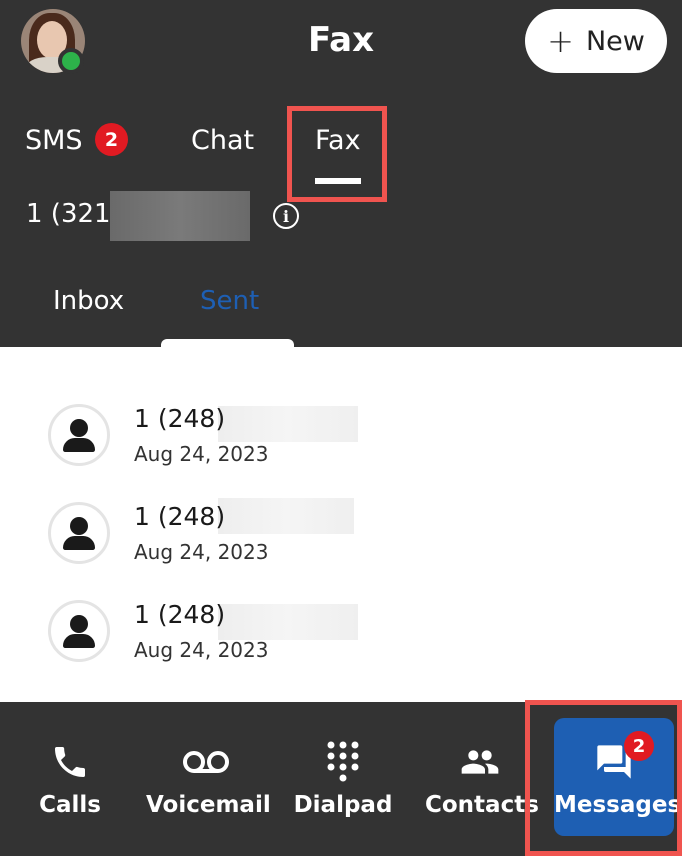 The image size is (682, 856). What do you see at coordinates (343, 805) in the screenshot?
I see `nav-dialpad-label: Dialpad` at bounding box center [343, 805].